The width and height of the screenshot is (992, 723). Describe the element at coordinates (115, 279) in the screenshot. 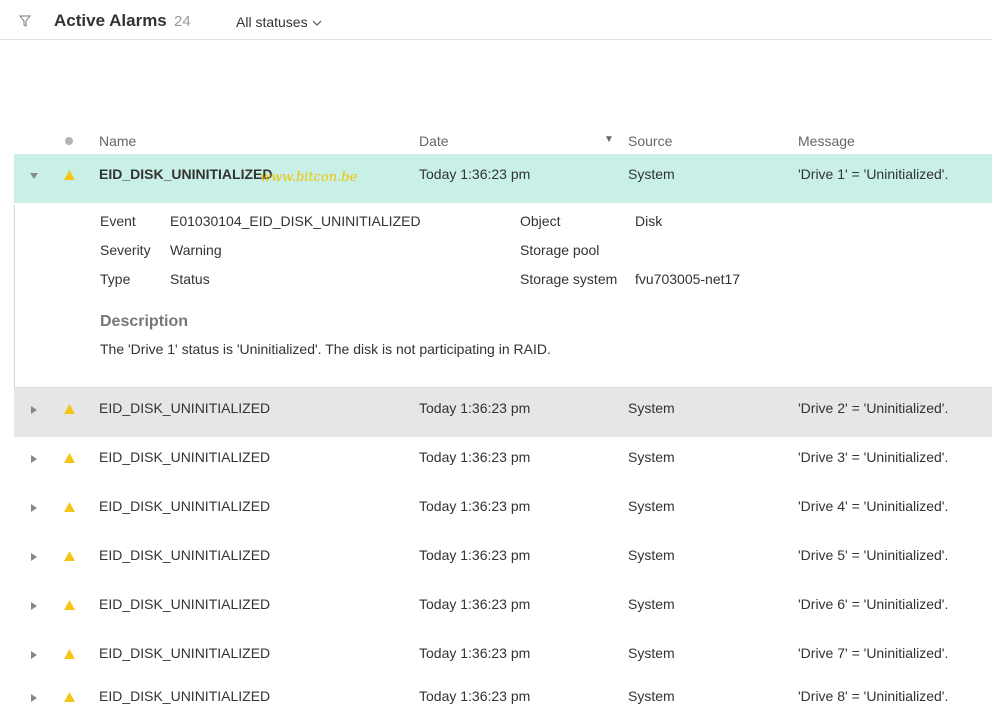

I see `type-label: Type` at that location.